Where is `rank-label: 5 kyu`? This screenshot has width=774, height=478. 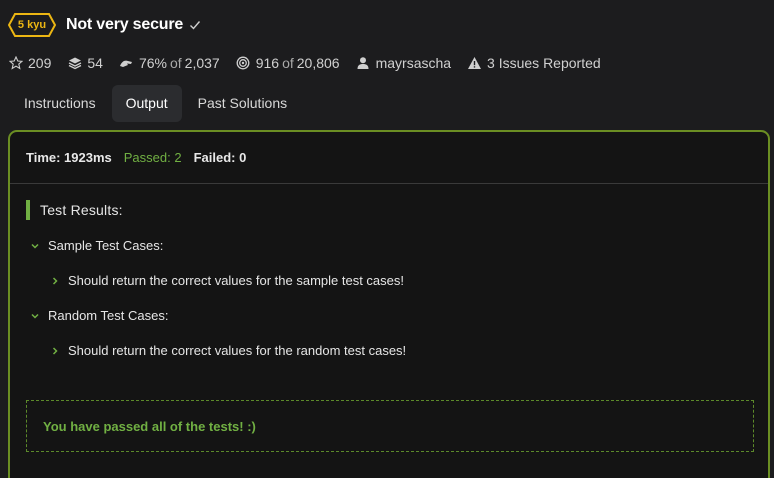
rank-label: 5 kyu is located at coordinates (32, 25).